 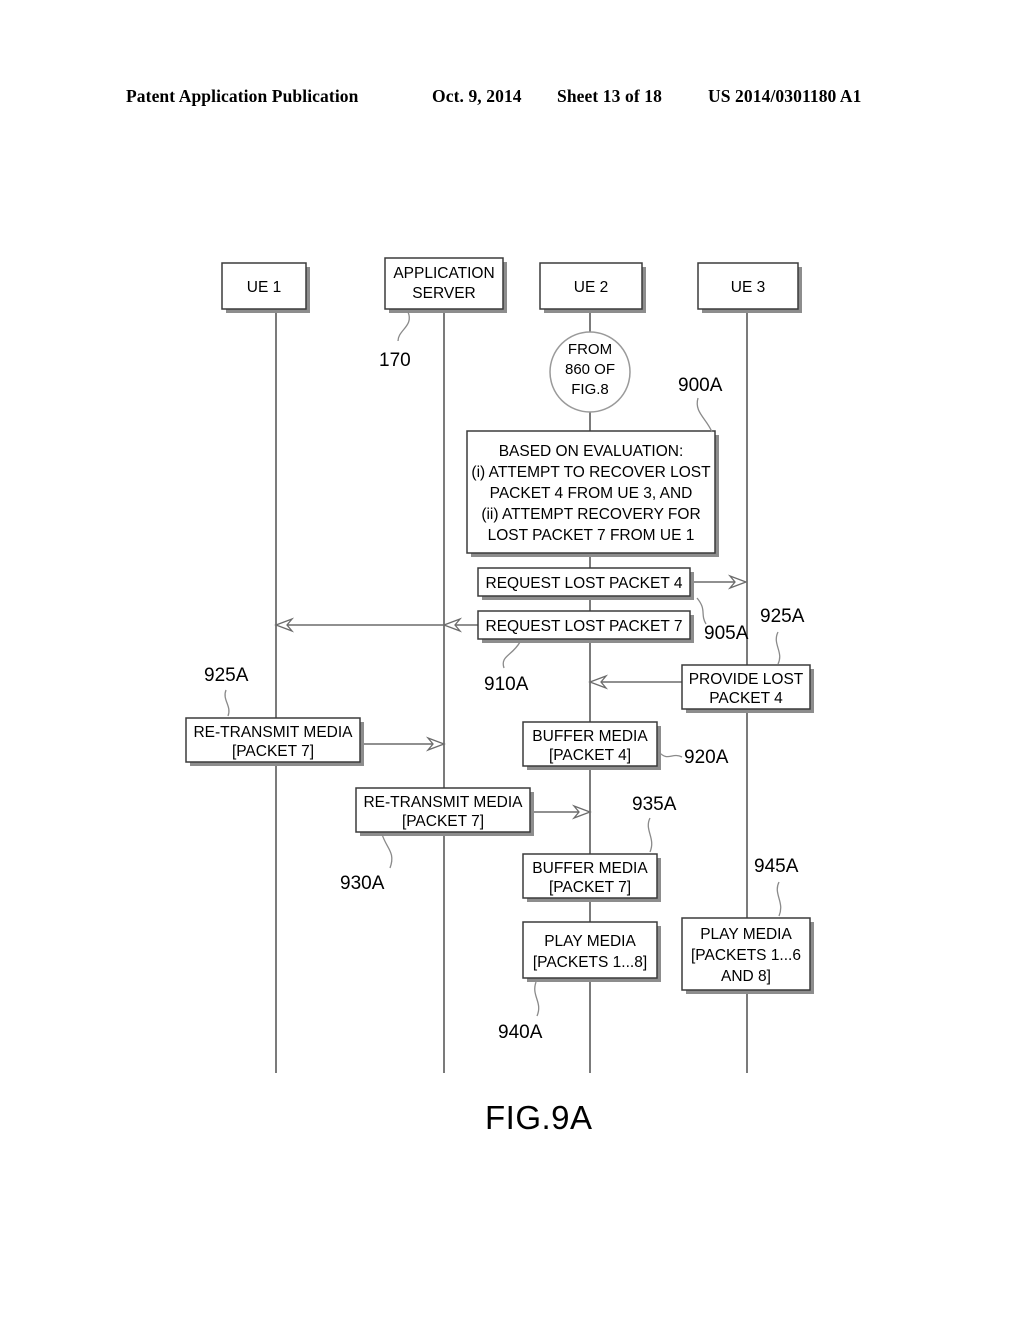 What do you see at coordinates (484, 626) in the screenshot?
I see `message-910A: REQUEST LOST PACKET 7` at bounding box center [484, 626].